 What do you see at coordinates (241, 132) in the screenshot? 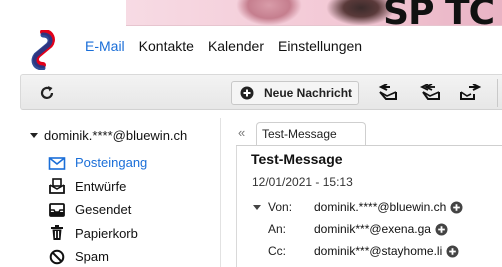
I see `collapse-list-button: «` at bounding box center [241, 132].